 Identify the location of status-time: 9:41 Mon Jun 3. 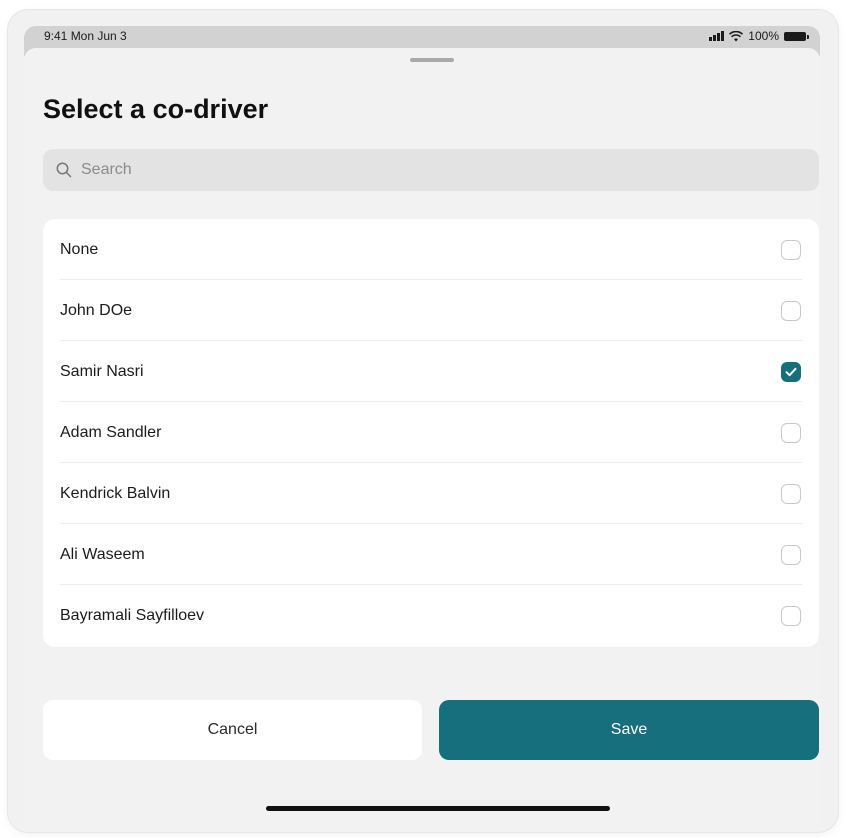
(85, 36).